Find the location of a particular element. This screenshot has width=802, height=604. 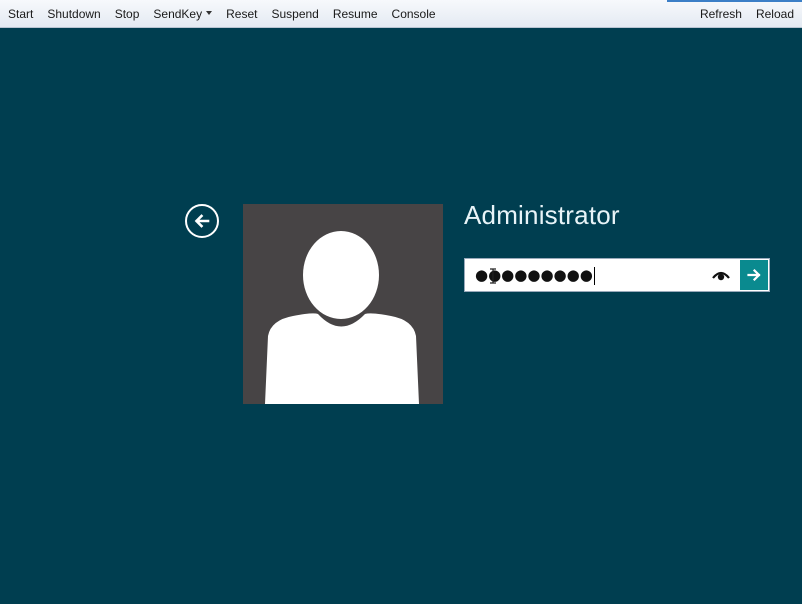

arrow-left-circle-icon is located at coordinates (202, 221).